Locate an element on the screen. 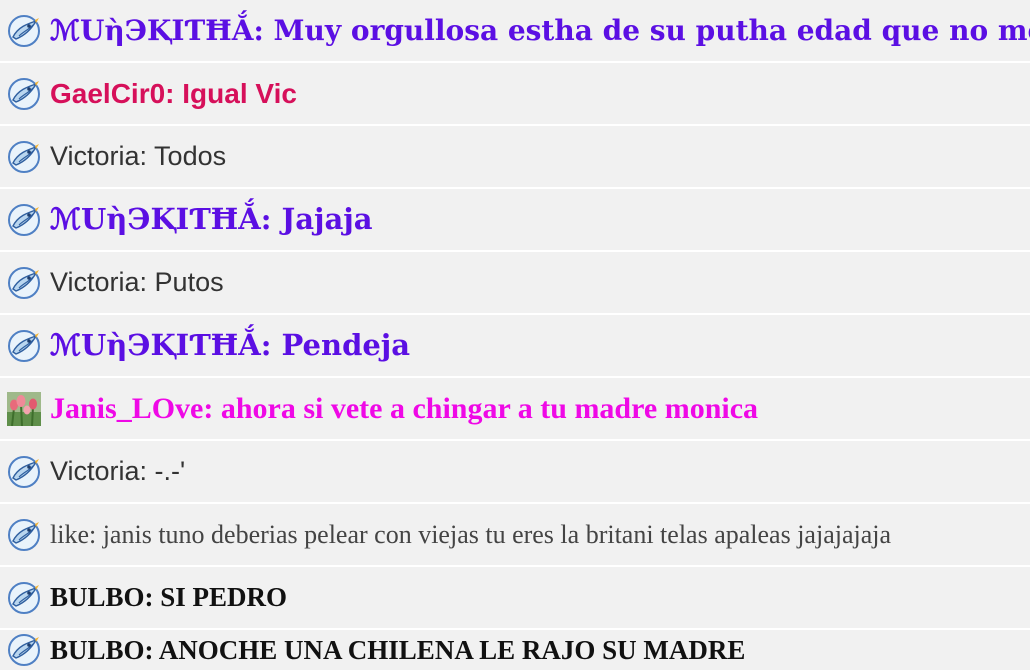  message-text: Victoria: Todos is located at coordinates (138, 156).